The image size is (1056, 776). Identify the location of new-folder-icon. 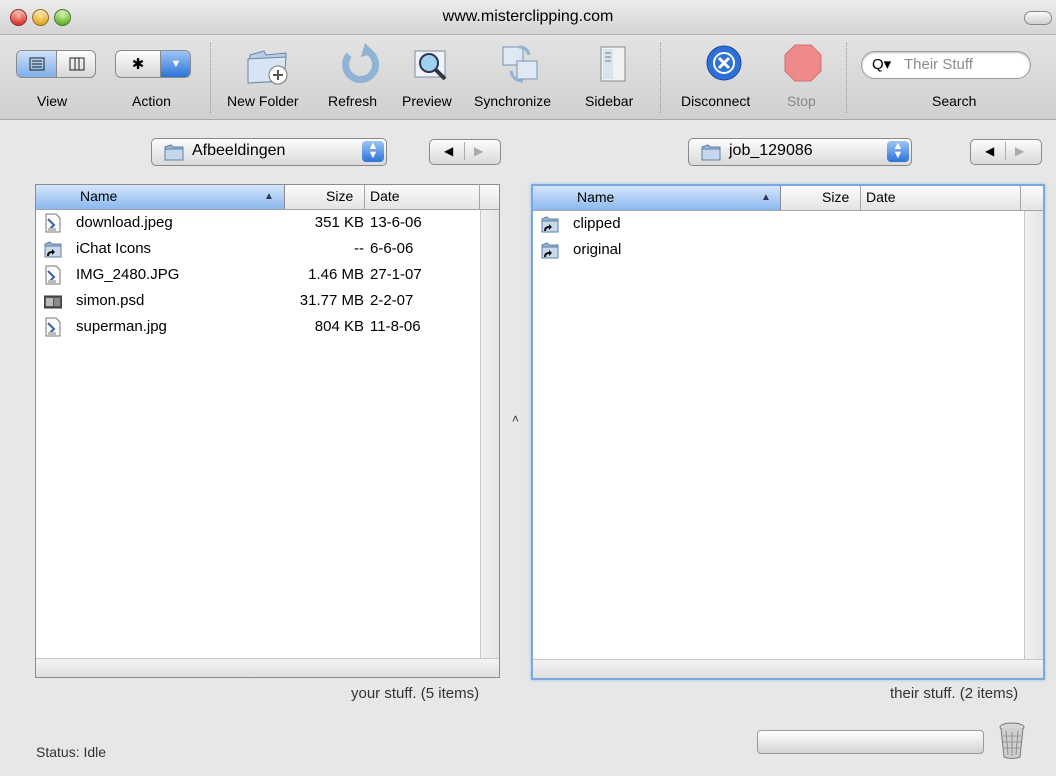
(268, 65).